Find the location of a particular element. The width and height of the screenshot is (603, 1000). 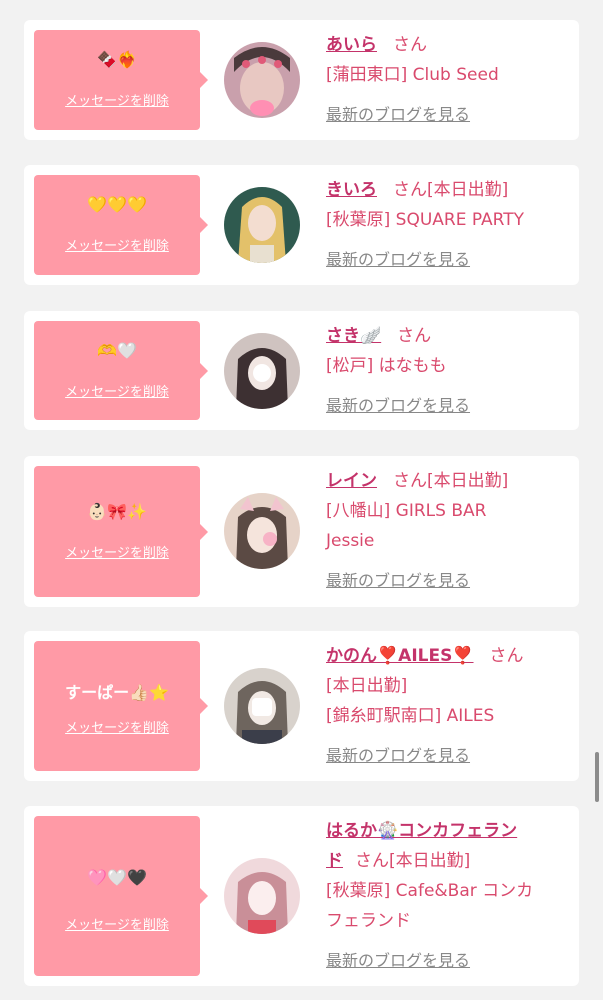

message-bubble: 🫶🤍 メッセージを削除 is located at coordinates (121, 370).